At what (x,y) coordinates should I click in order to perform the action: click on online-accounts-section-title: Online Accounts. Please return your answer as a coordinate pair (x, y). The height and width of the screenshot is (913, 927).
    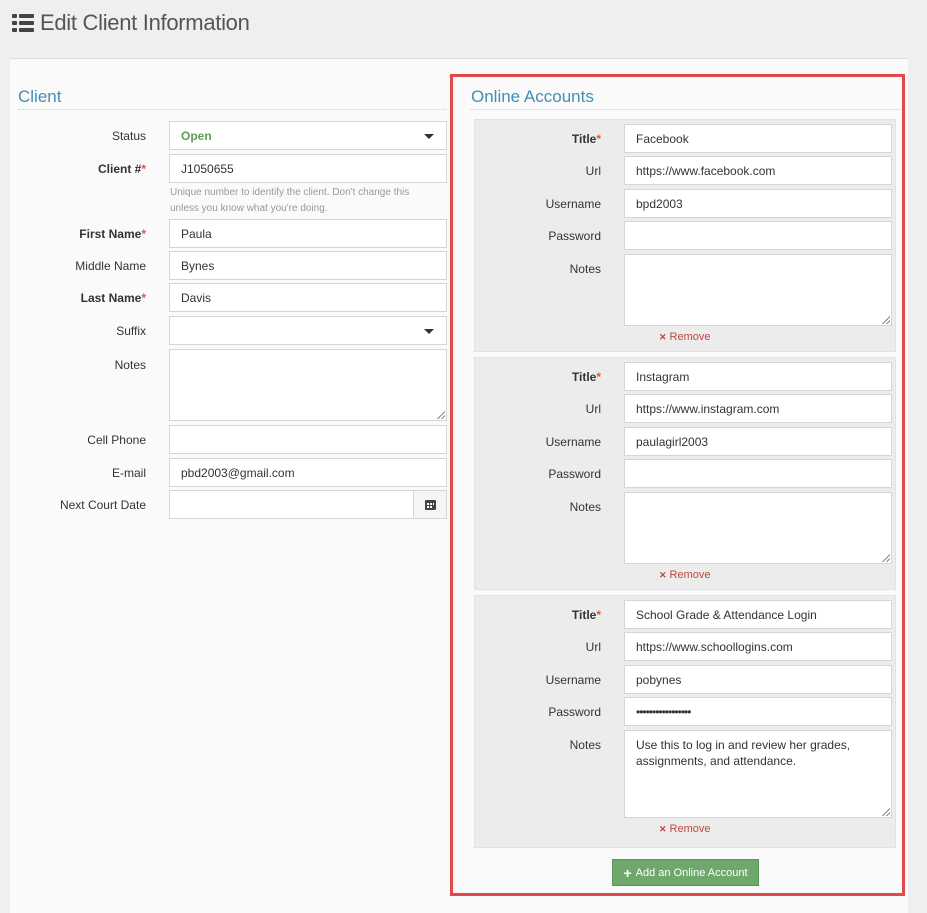
    Looking at the image, I should click on (686, 98).